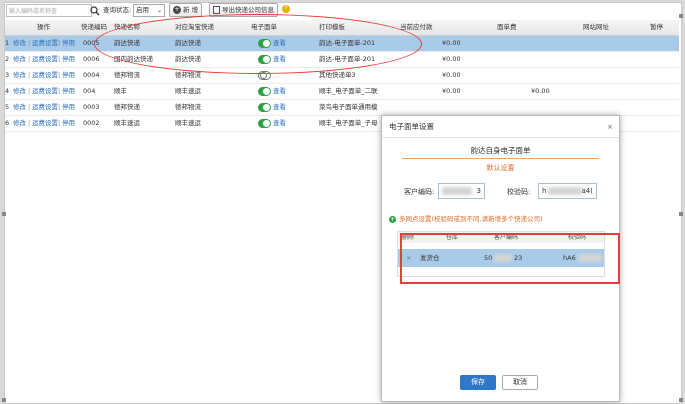 The width and height of the screenshot is (685, 404). Describe the element at coordinates (286, 9) in the screenshot. I see `help-icon: ?` at that location.